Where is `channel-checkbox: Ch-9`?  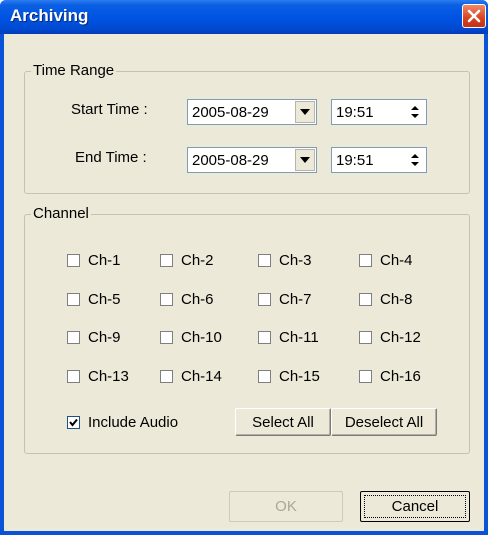 channel-checkbox: Ch-9 is located at coordinates (94, 337).